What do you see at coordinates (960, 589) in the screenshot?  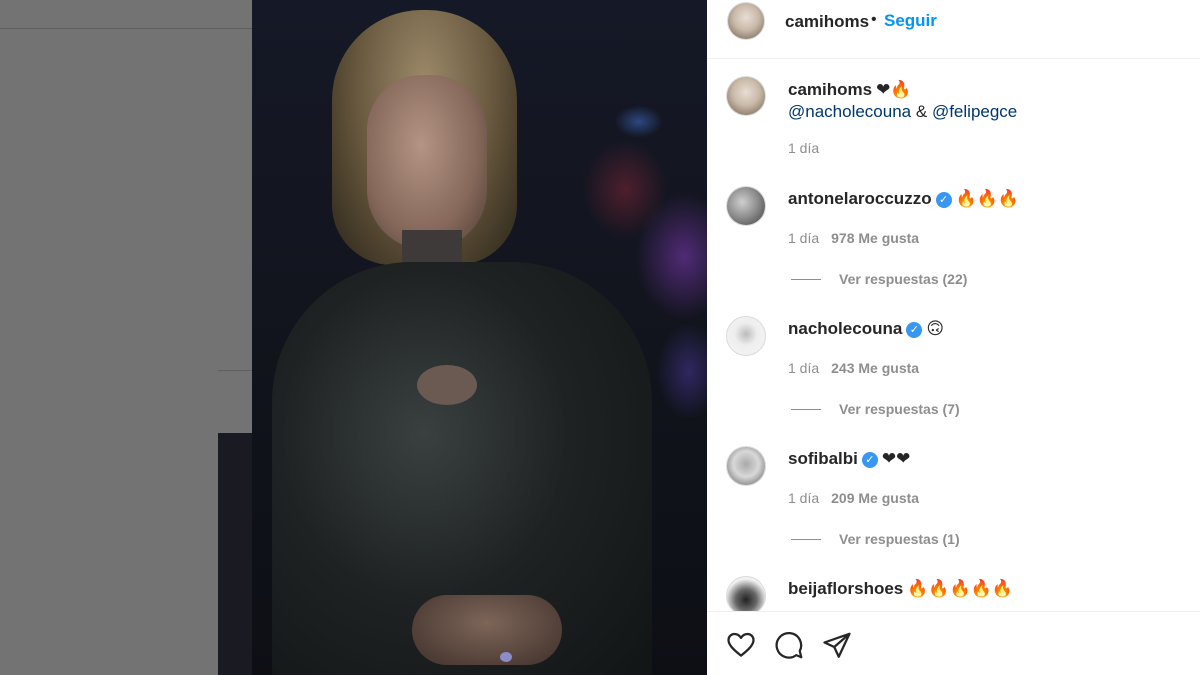 I see `comment-text: 🔥🔥🔥🔥🔥` at bounding box center [960, 589].